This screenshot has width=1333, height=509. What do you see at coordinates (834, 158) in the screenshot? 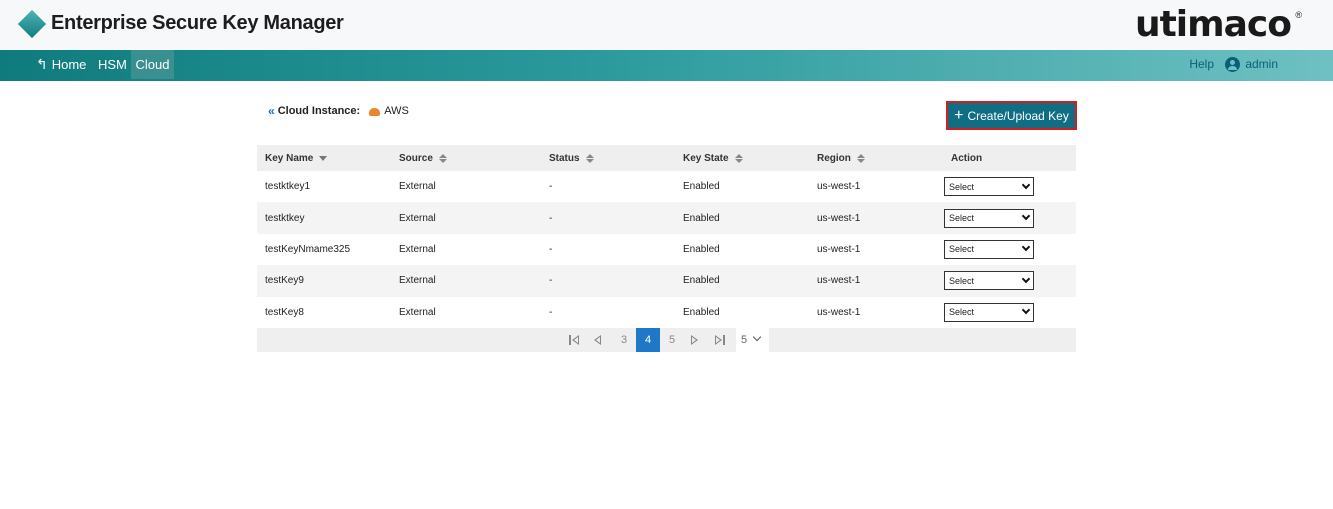
I see `column-header-label: Region` at bounding box center [834, 158].